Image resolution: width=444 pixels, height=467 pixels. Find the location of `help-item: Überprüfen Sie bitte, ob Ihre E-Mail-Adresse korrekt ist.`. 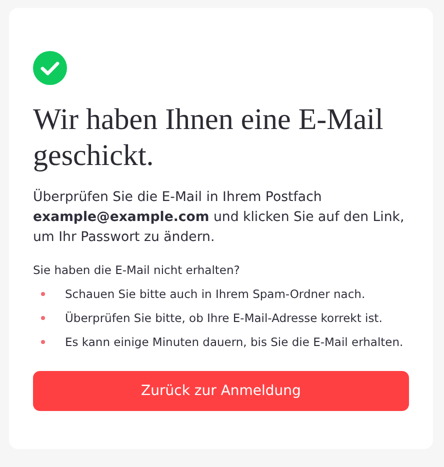

help-item: Überprüfen Sie bitte, ob Ihre E-Mail-Adresse korrekt ist. is located at coordinates (223, 318).